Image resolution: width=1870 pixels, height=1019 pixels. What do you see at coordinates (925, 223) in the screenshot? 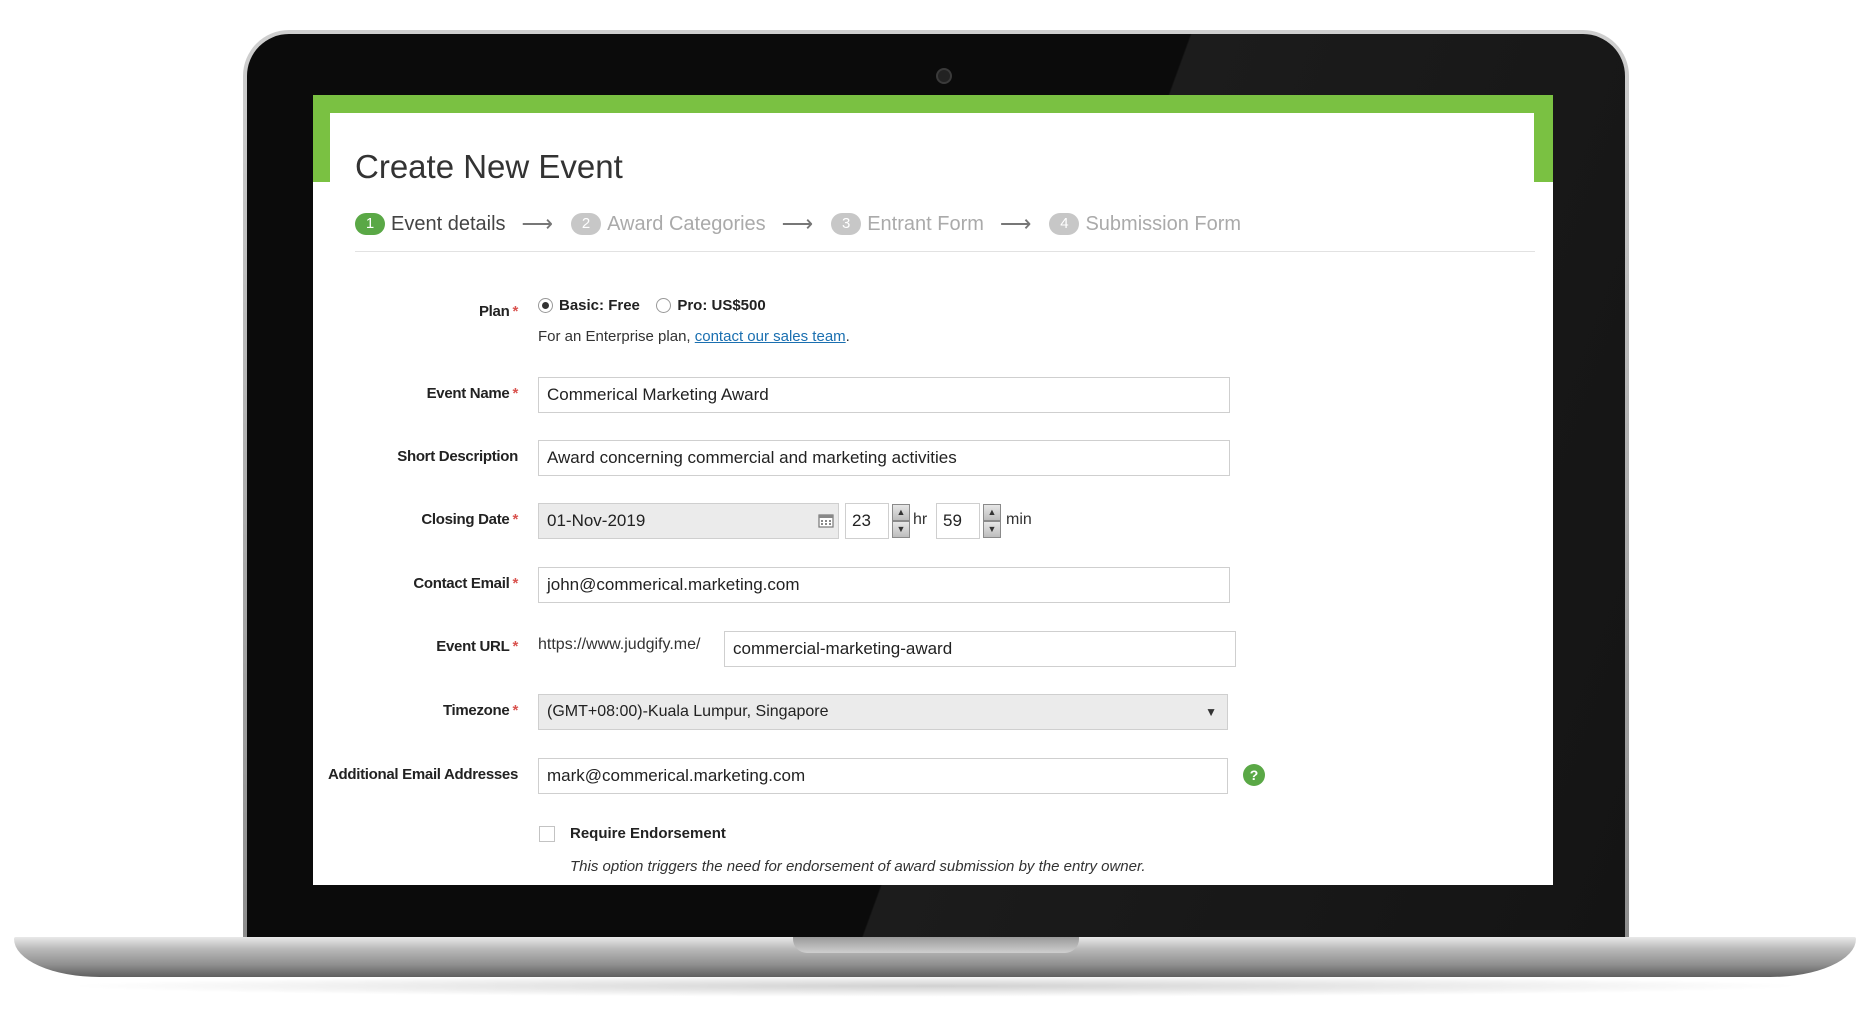
I see `step-label: Entrant Form` at bounding box center [925, 223].